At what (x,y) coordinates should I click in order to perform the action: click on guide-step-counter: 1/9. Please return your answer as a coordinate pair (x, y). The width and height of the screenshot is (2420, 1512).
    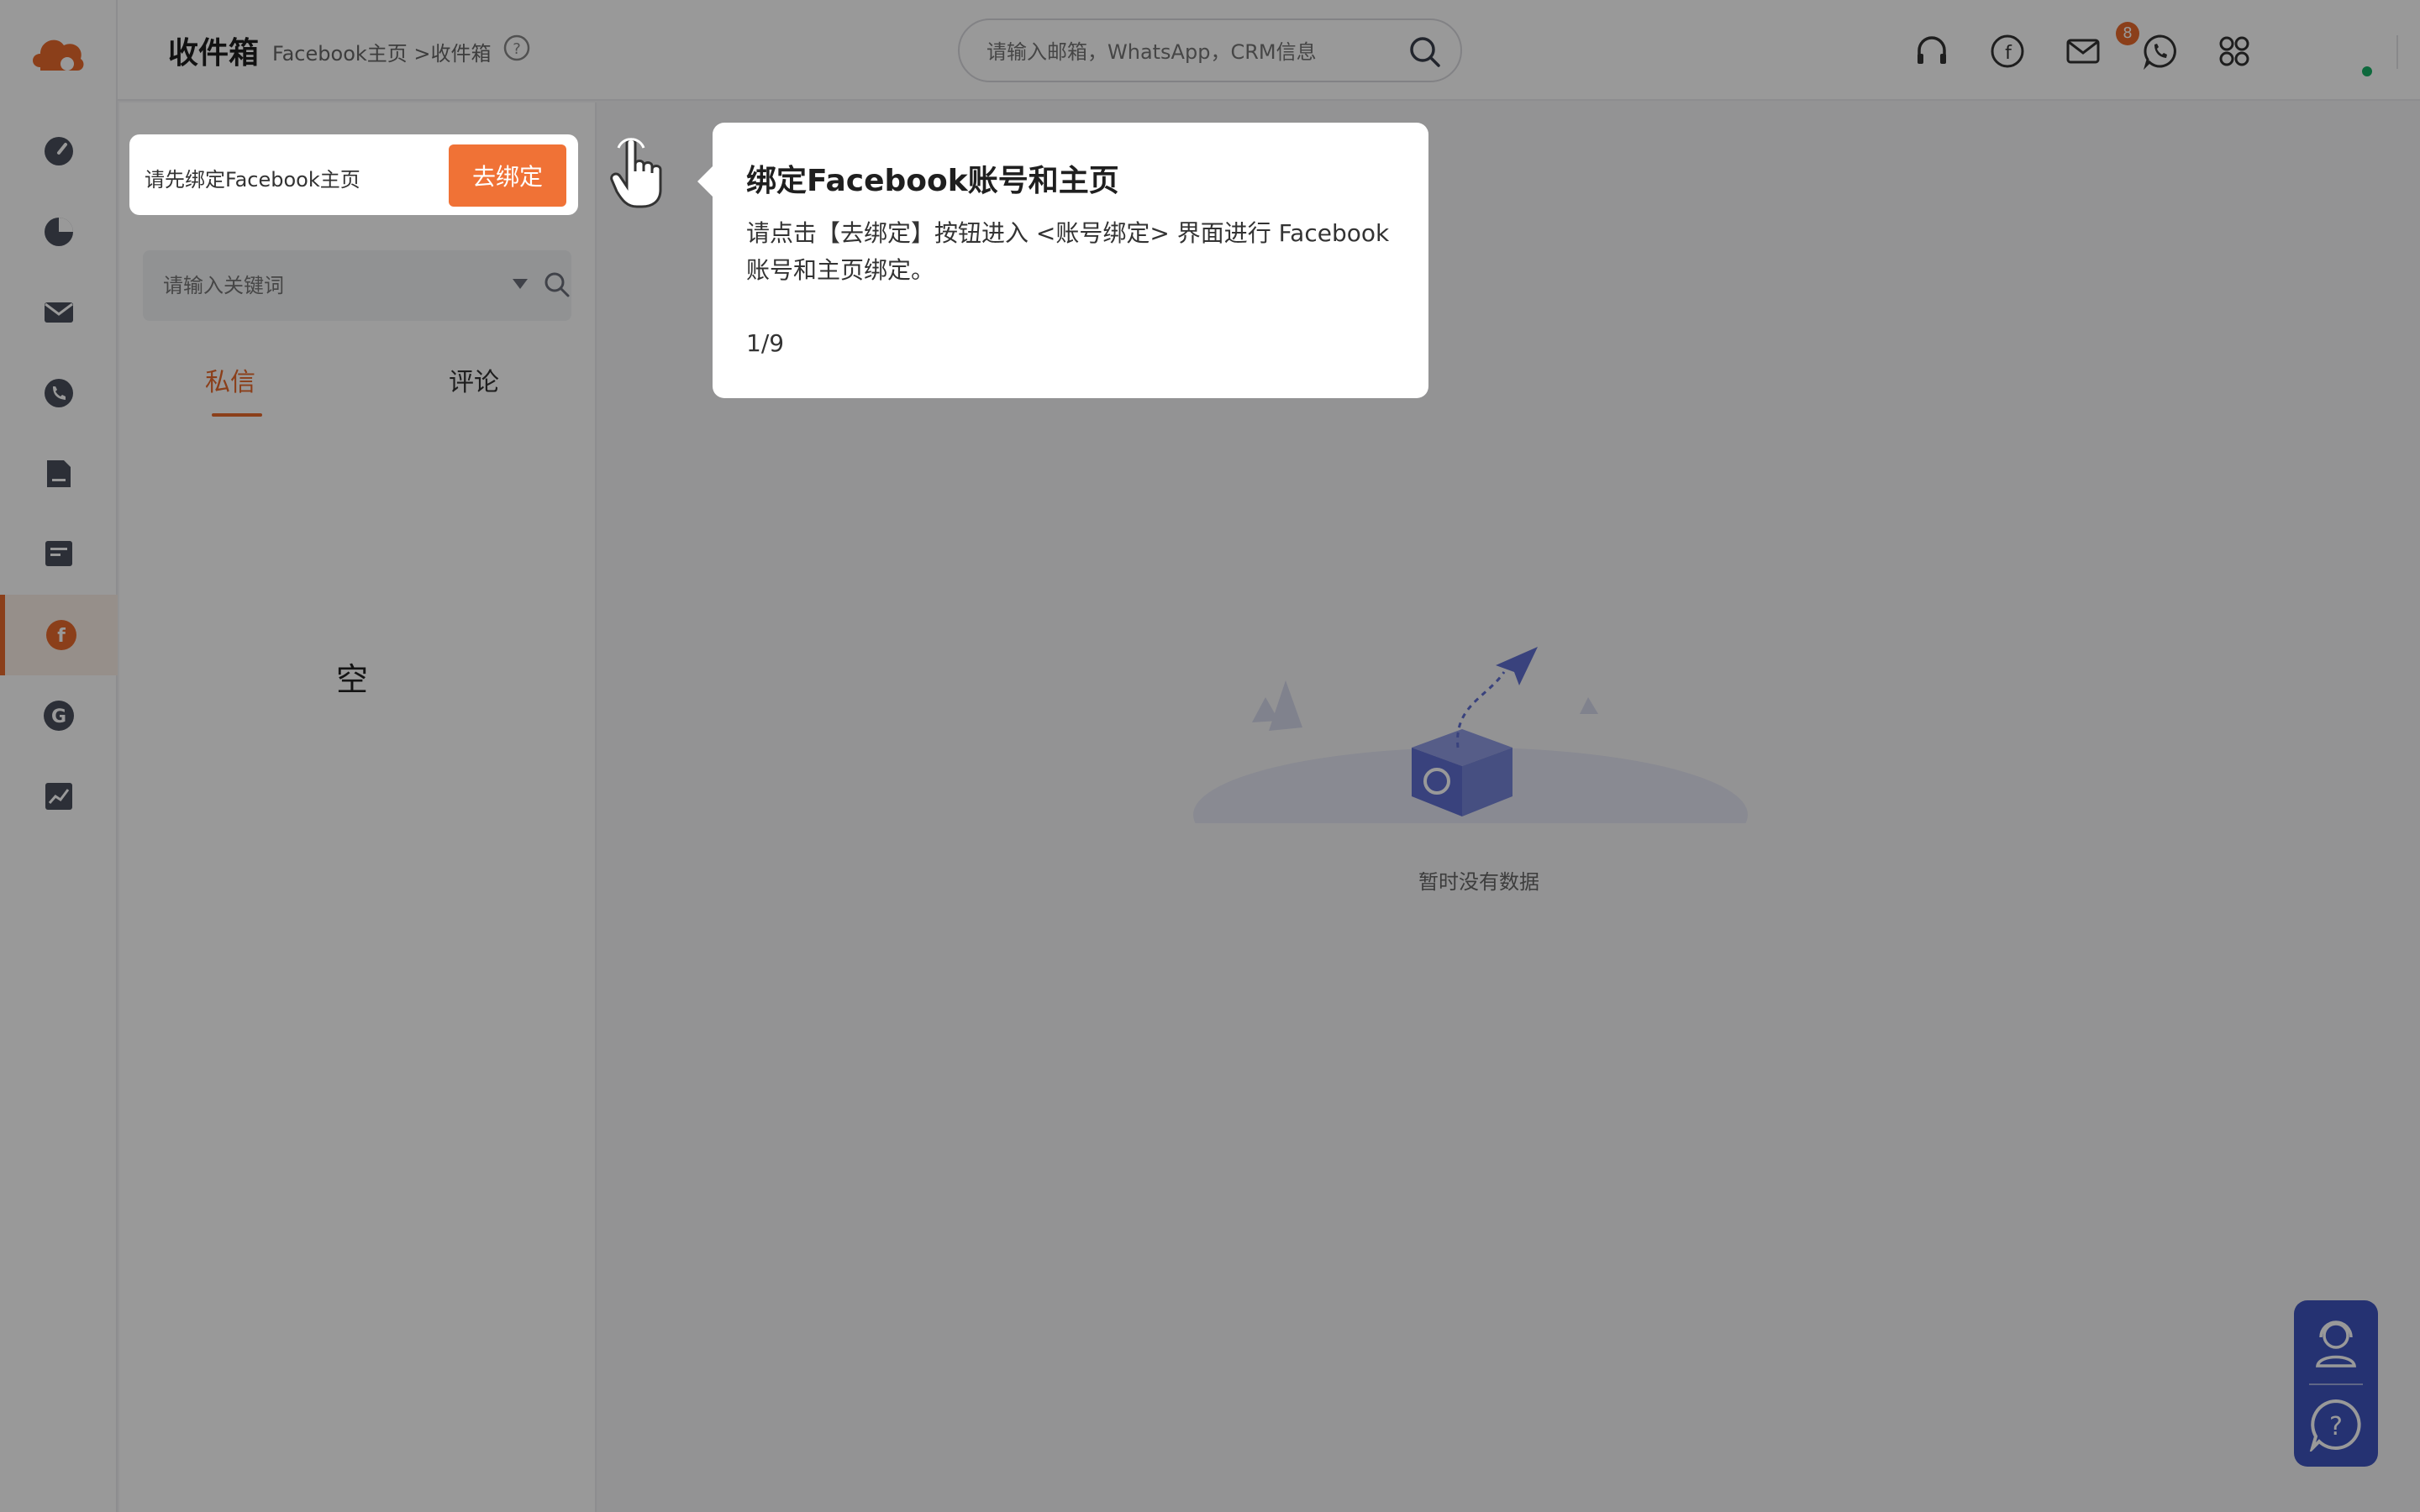
    Looking at the image, I should click on (765, 343).